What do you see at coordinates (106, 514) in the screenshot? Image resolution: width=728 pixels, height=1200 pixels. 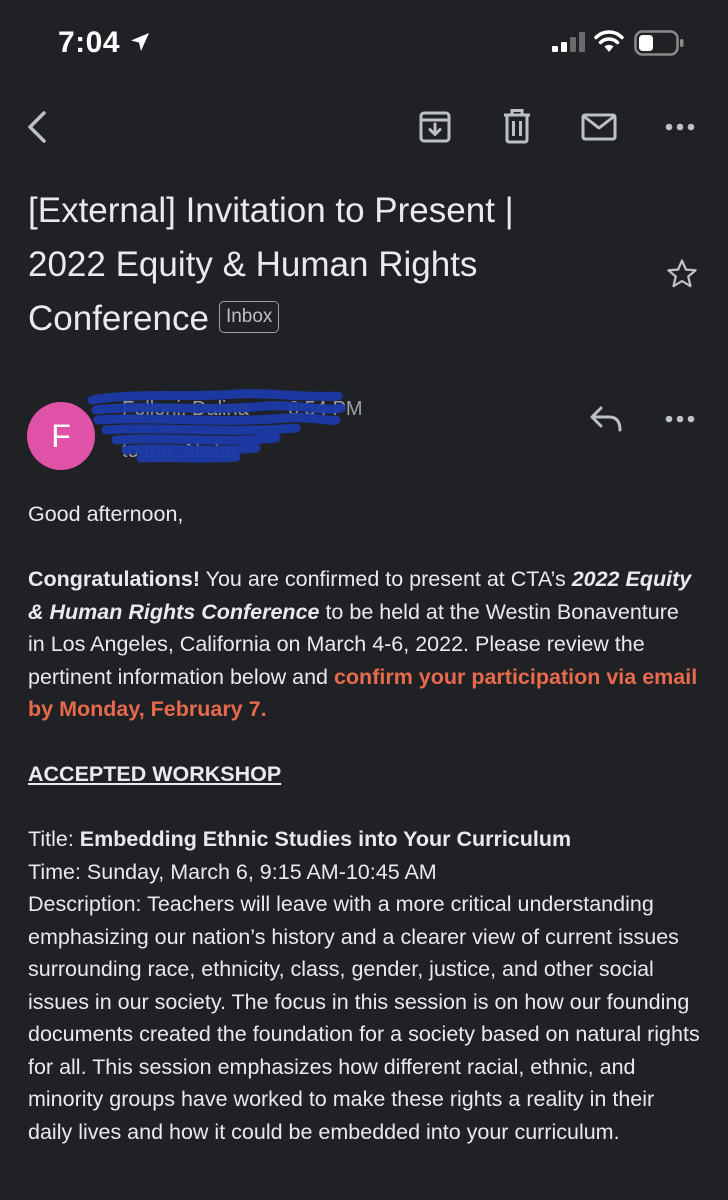 I see `greeting: Good afternoon,` at bounding box center [106, 514].